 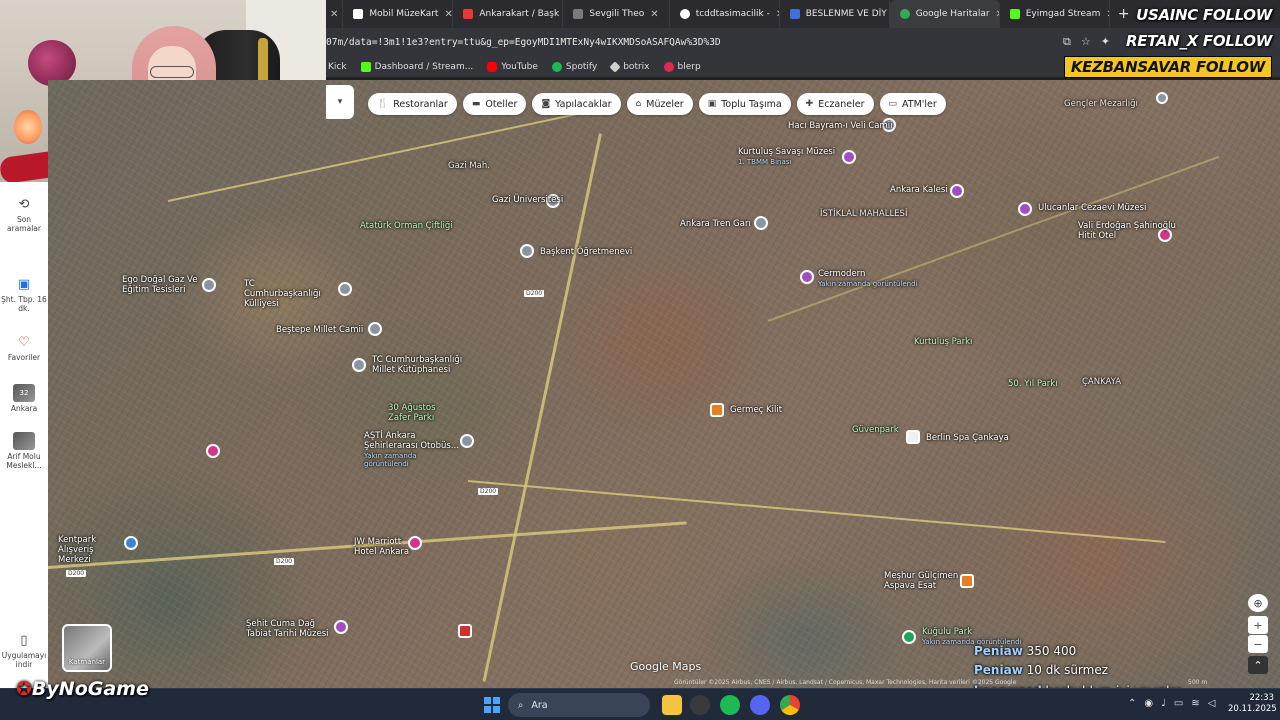 What do you see at coordinates (700, 705) in the screenshot?
I see `obs-icon` at bounding box center [700, 705].